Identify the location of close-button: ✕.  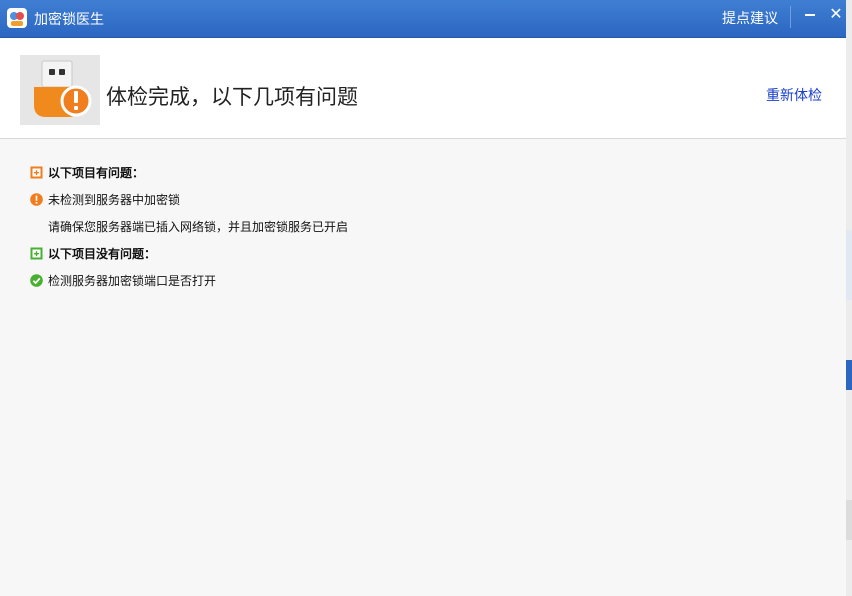
(836, 14).